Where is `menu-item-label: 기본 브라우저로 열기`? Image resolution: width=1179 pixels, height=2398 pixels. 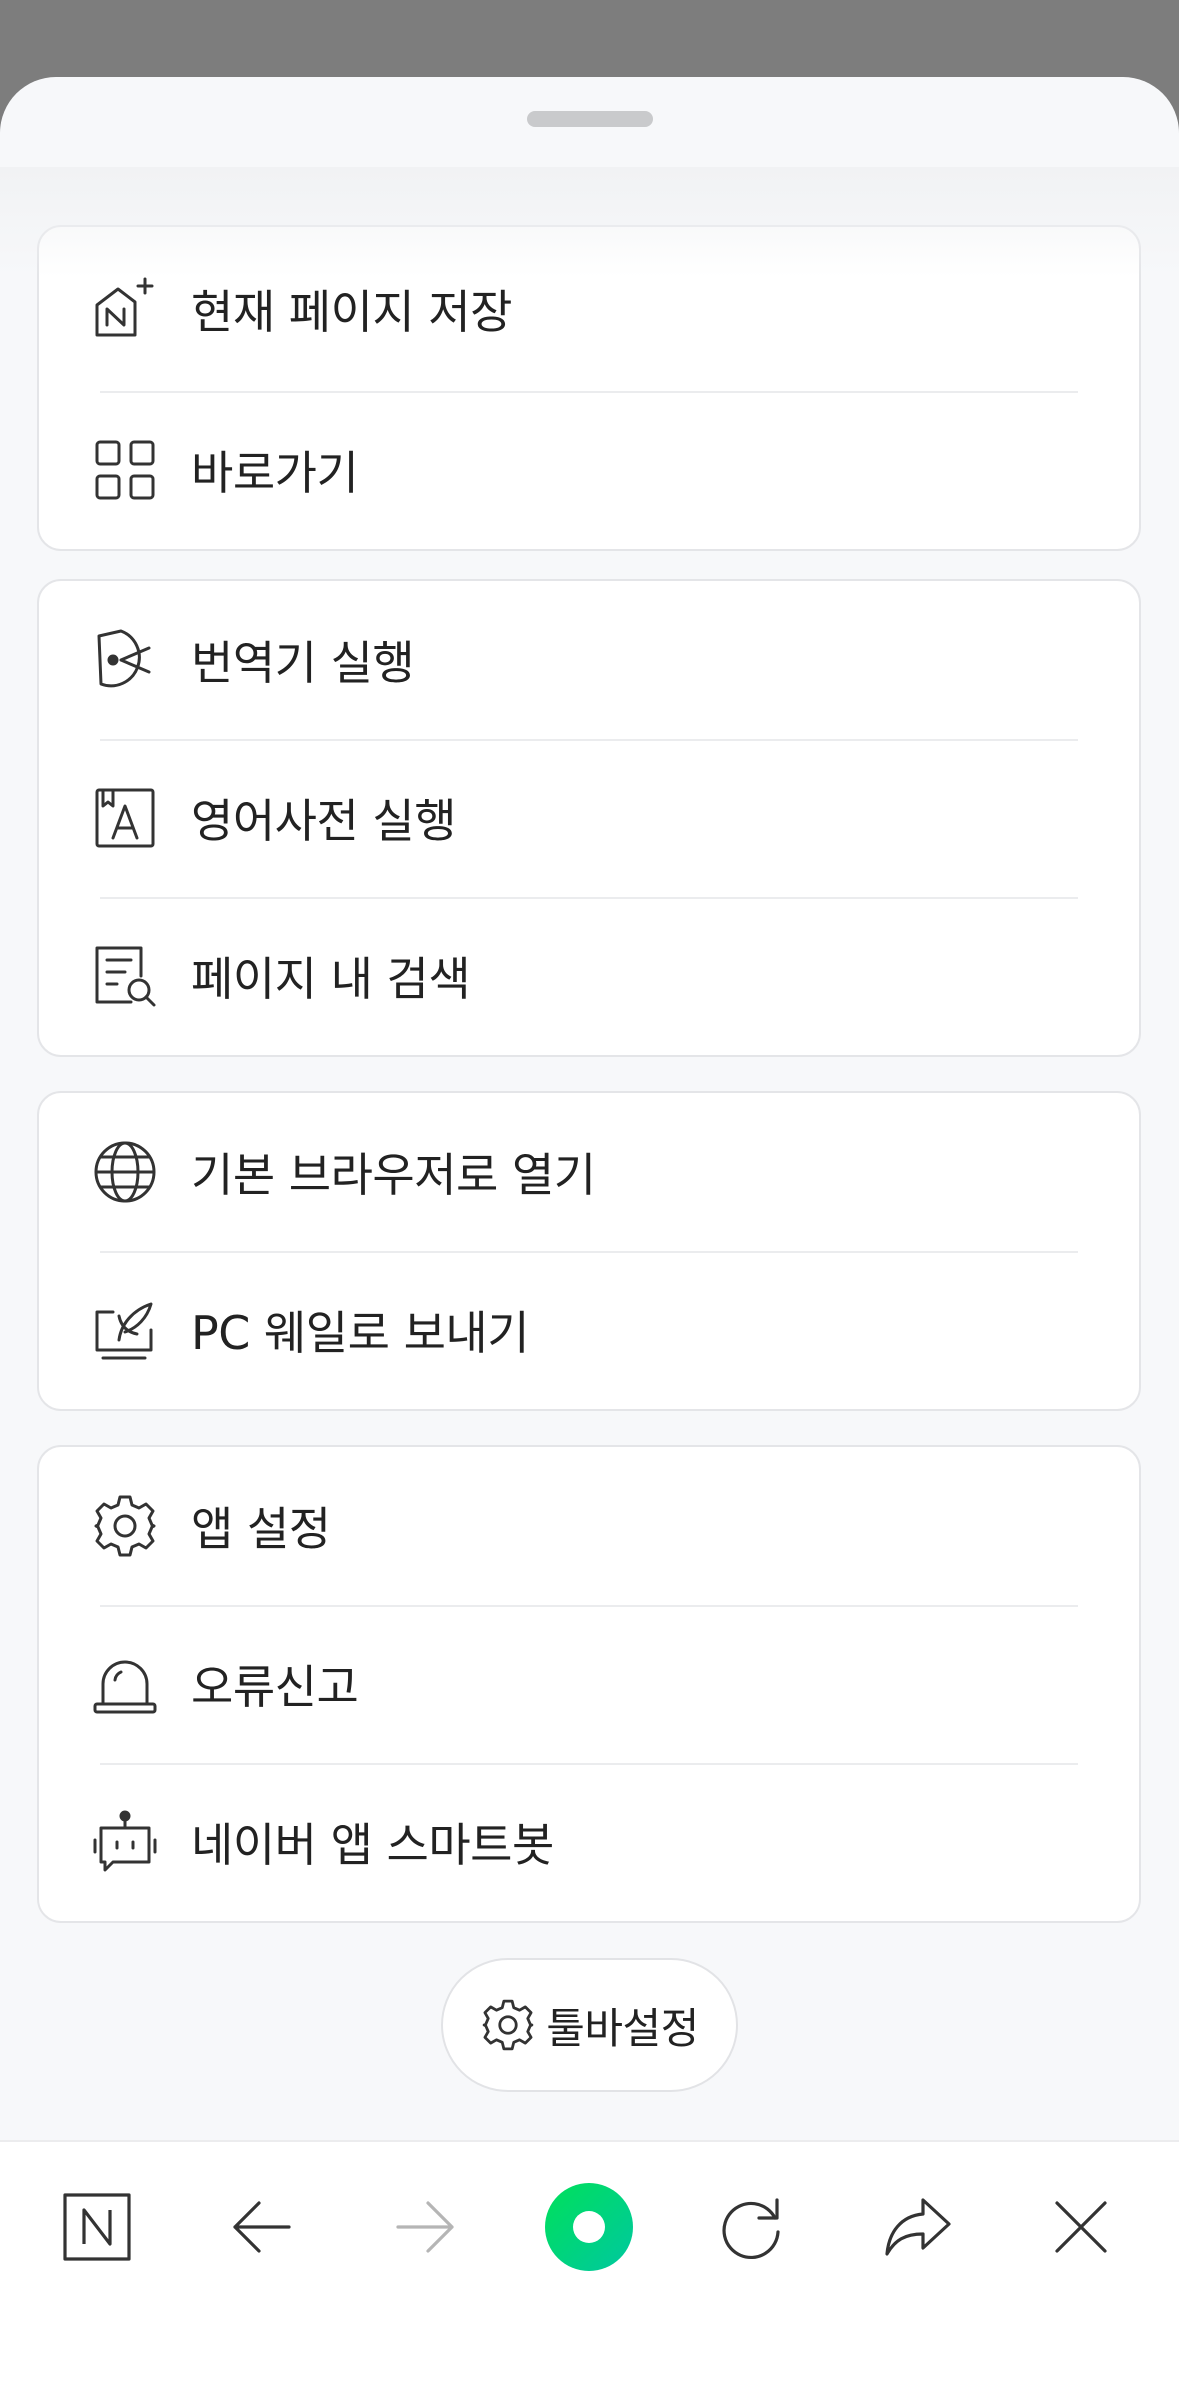 menu-item-label: 기본 브라우저로 열기 is located at coordinates (393, 1175).